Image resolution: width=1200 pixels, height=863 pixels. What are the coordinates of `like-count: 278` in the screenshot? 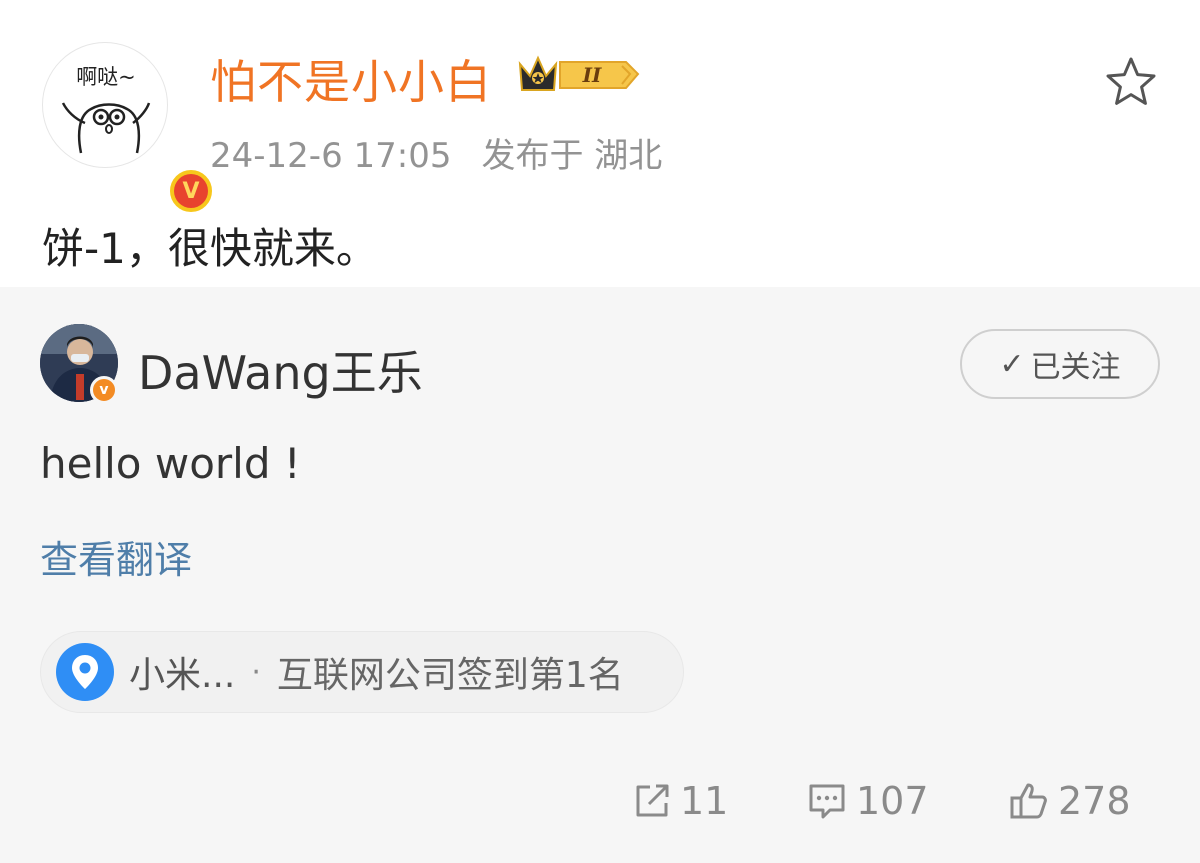 It's located at (1094, 801).